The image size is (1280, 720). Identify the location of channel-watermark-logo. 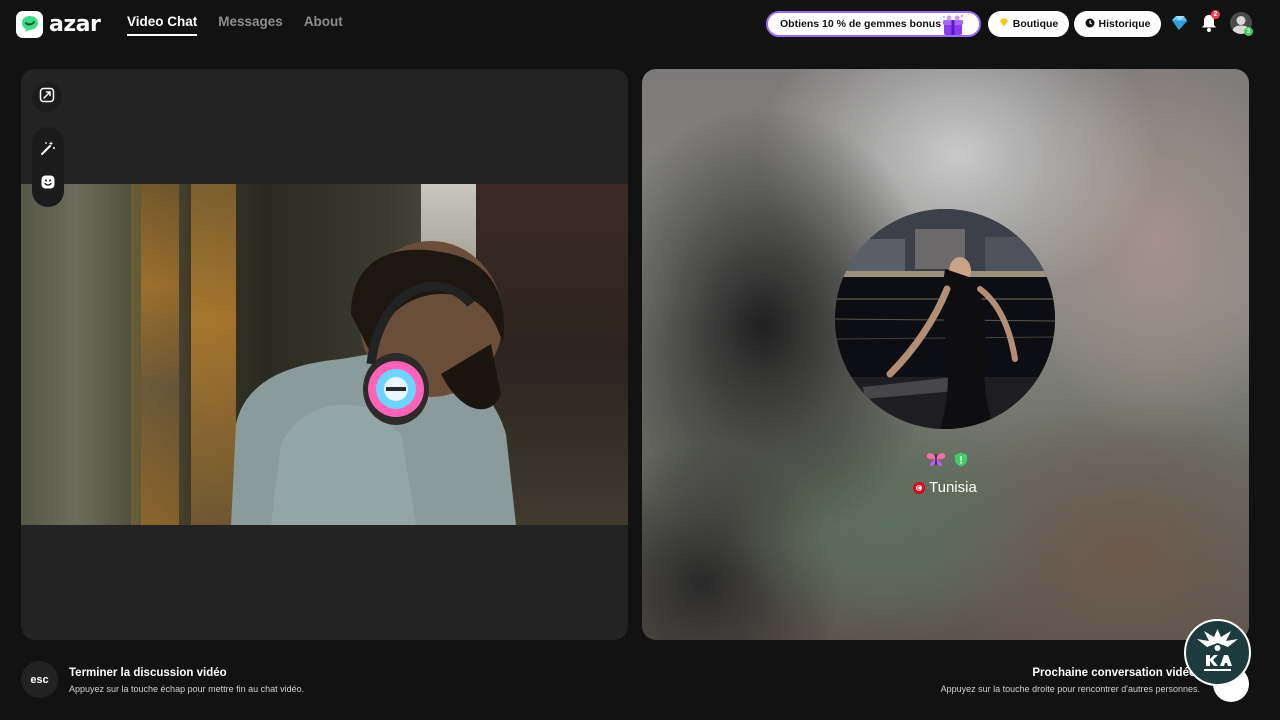
(1217, 652).